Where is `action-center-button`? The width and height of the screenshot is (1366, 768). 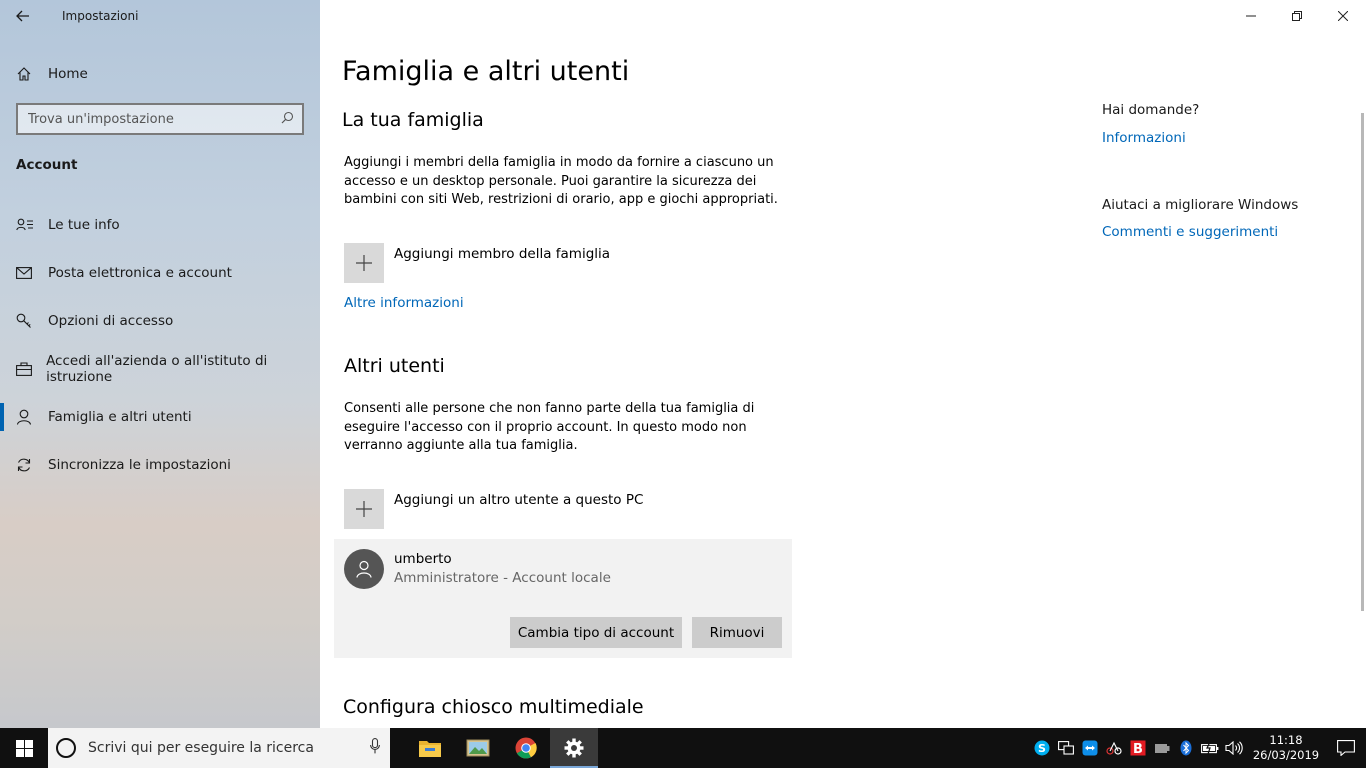 action-center-button is located at coordinates (1346, 748).